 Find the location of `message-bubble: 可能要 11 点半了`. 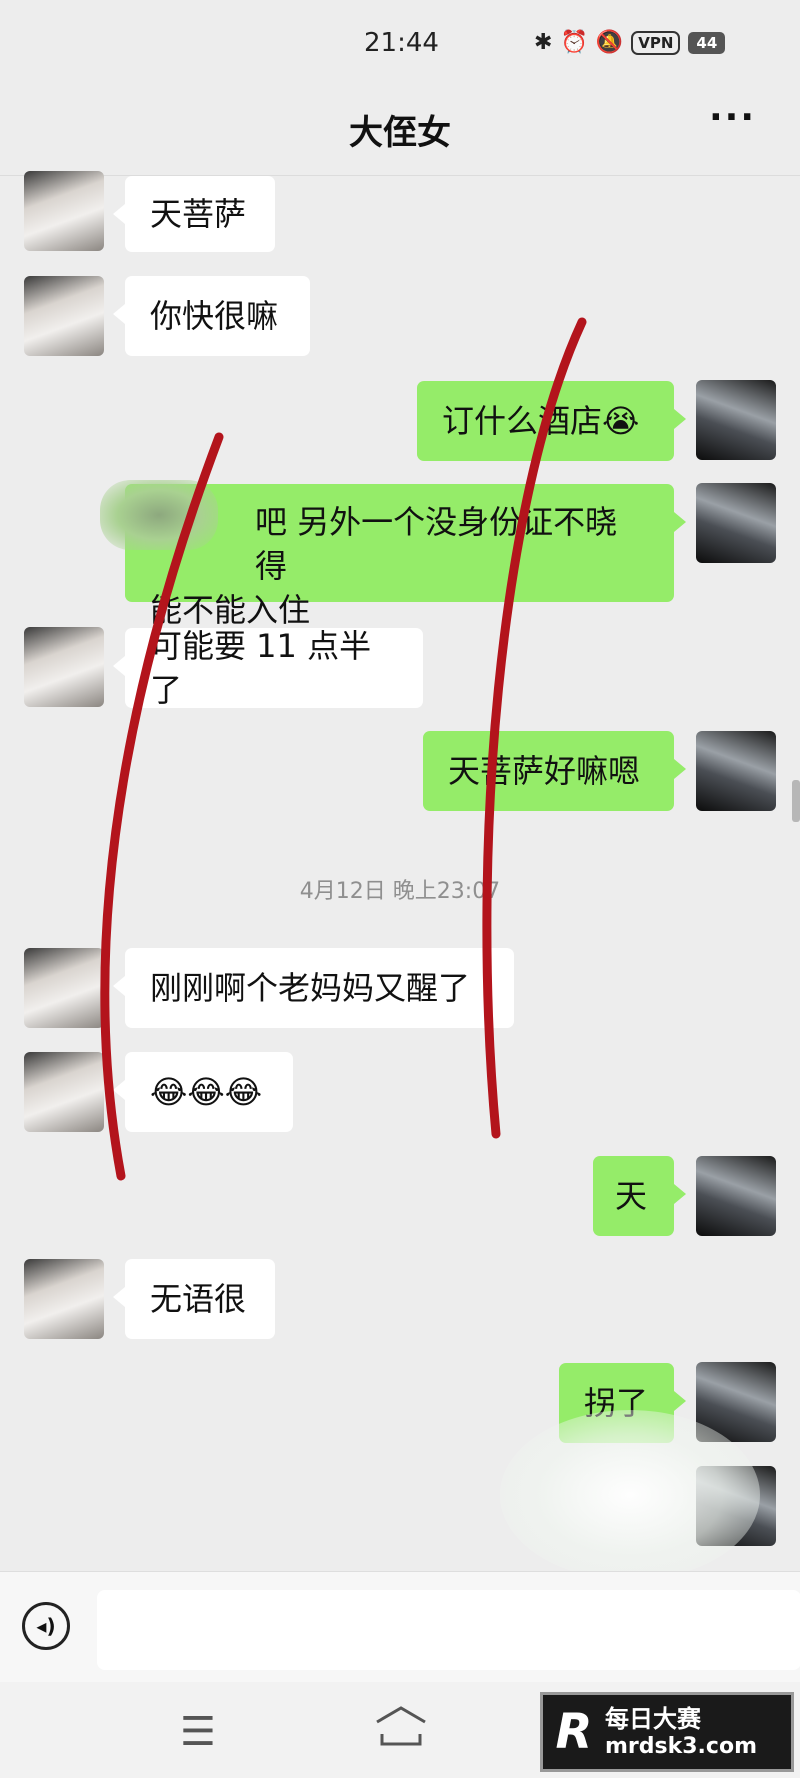

message-bubble: 可能要 11 点半了 is located at coordinates (268, 668).